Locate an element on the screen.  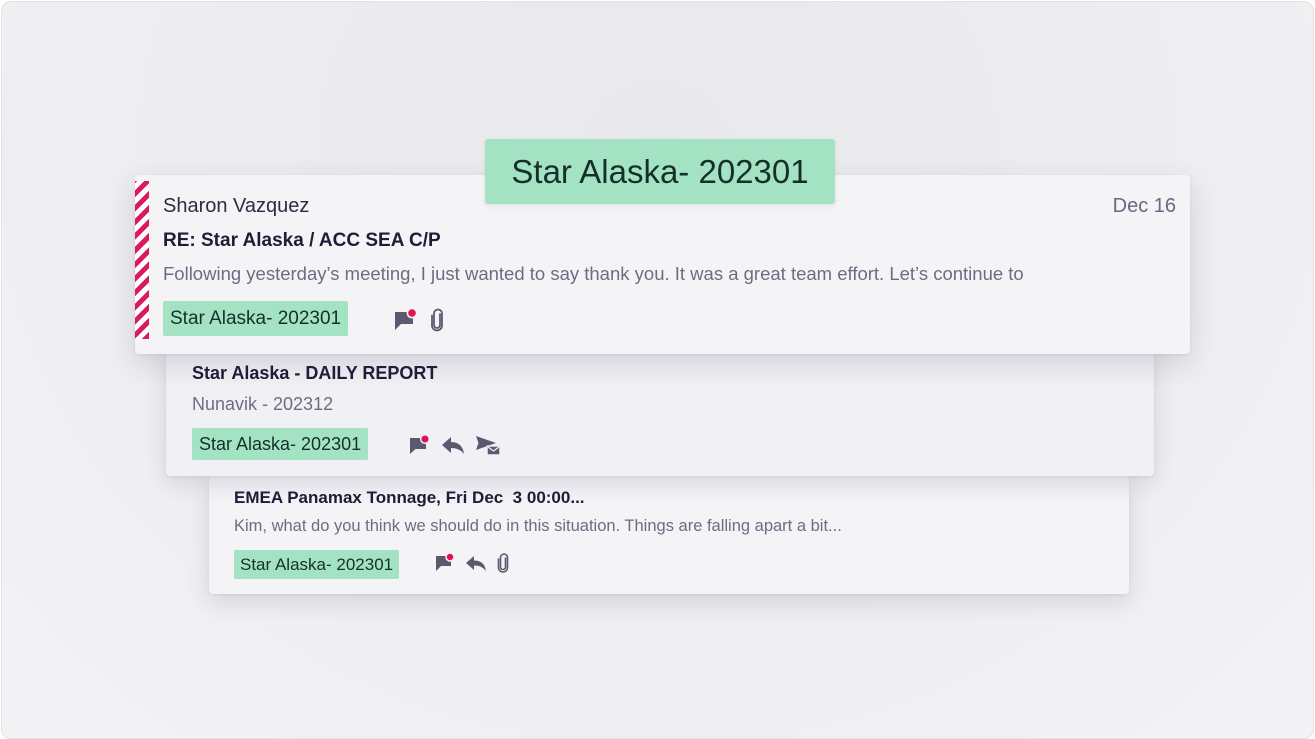
email-preview: Nunavik - 202312 is located at coordinates (263, 404).